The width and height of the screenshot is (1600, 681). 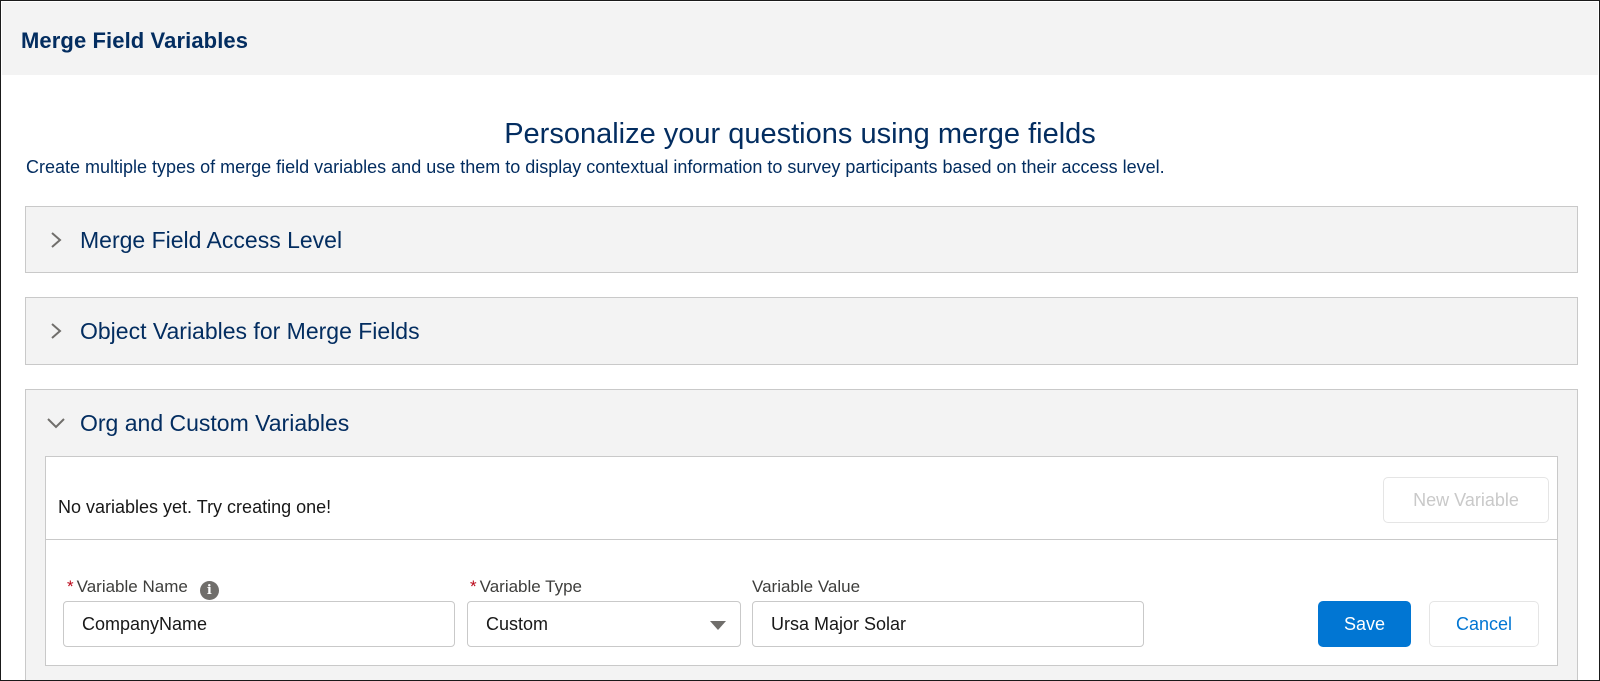 What do you see at coordinates (195, 507) in the screenshot?
I see `empty-state-message: No variables yet. Try creating one!` at bounding box center [195, 507].